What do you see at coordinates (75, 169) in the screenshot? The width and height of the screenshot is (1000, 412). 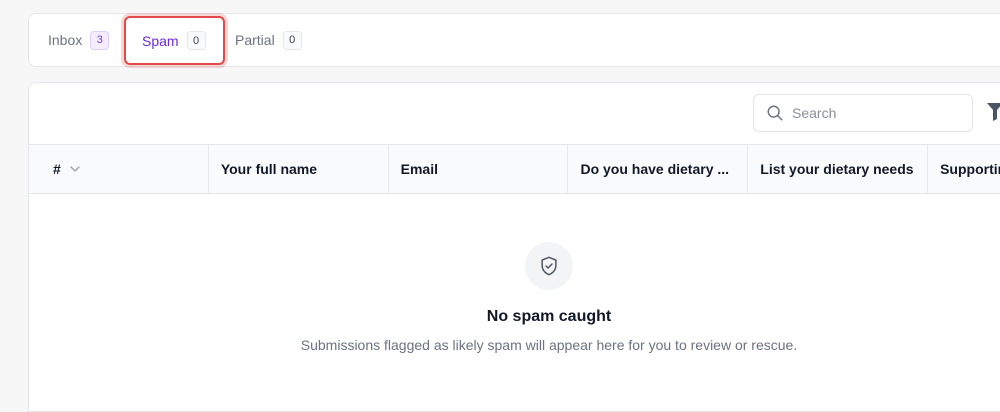 I see `chevron-down-icon` at bounding box center [75, 169].